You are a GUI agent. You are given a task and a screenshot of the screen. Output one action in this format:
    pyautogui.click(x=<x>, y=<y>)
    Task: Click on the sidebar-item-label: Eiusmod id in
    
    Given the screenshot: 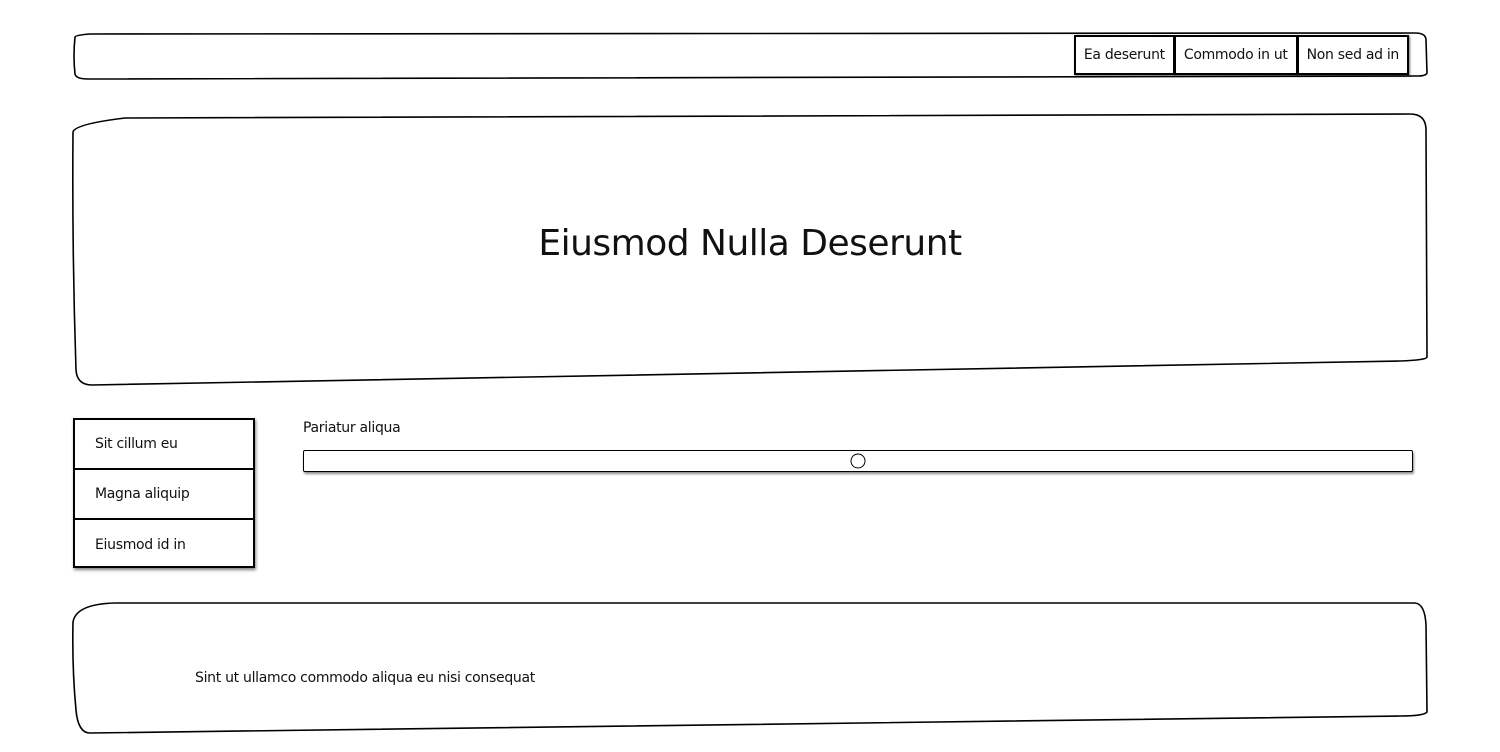 What is the action you would take?
    pyautogui.click(x=140, y=545)
    